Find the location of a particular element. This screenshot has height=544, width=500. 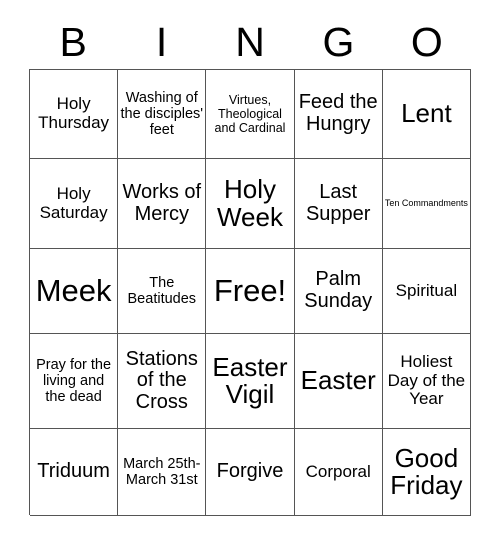

bingo-cell-o5: Good Friday is located at coordinates (426, 472).